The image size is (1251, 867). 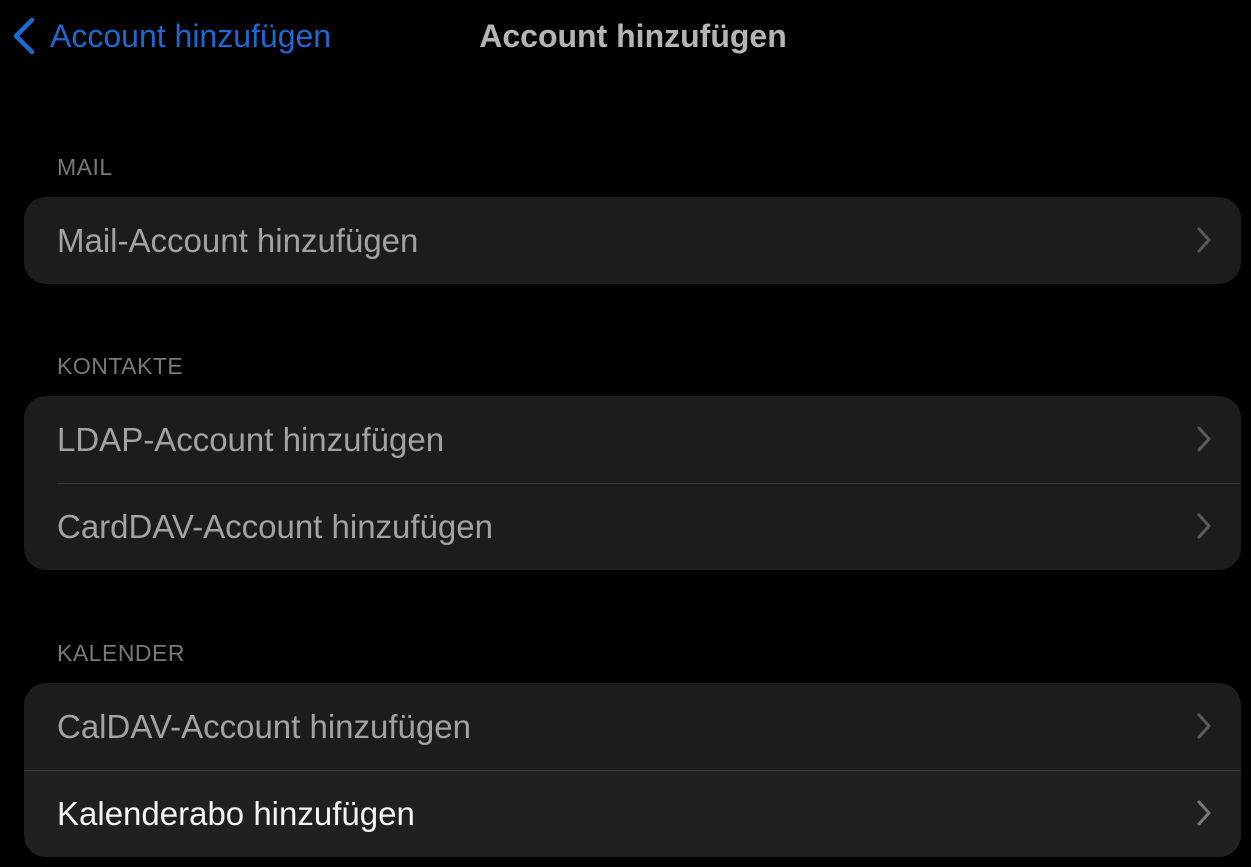 What do you see at coordinates (632, 526) in the screenshot?
I see `list-item-carddav-account: CardDAV-Account hinzufügen` at bounding box center [632, 526].